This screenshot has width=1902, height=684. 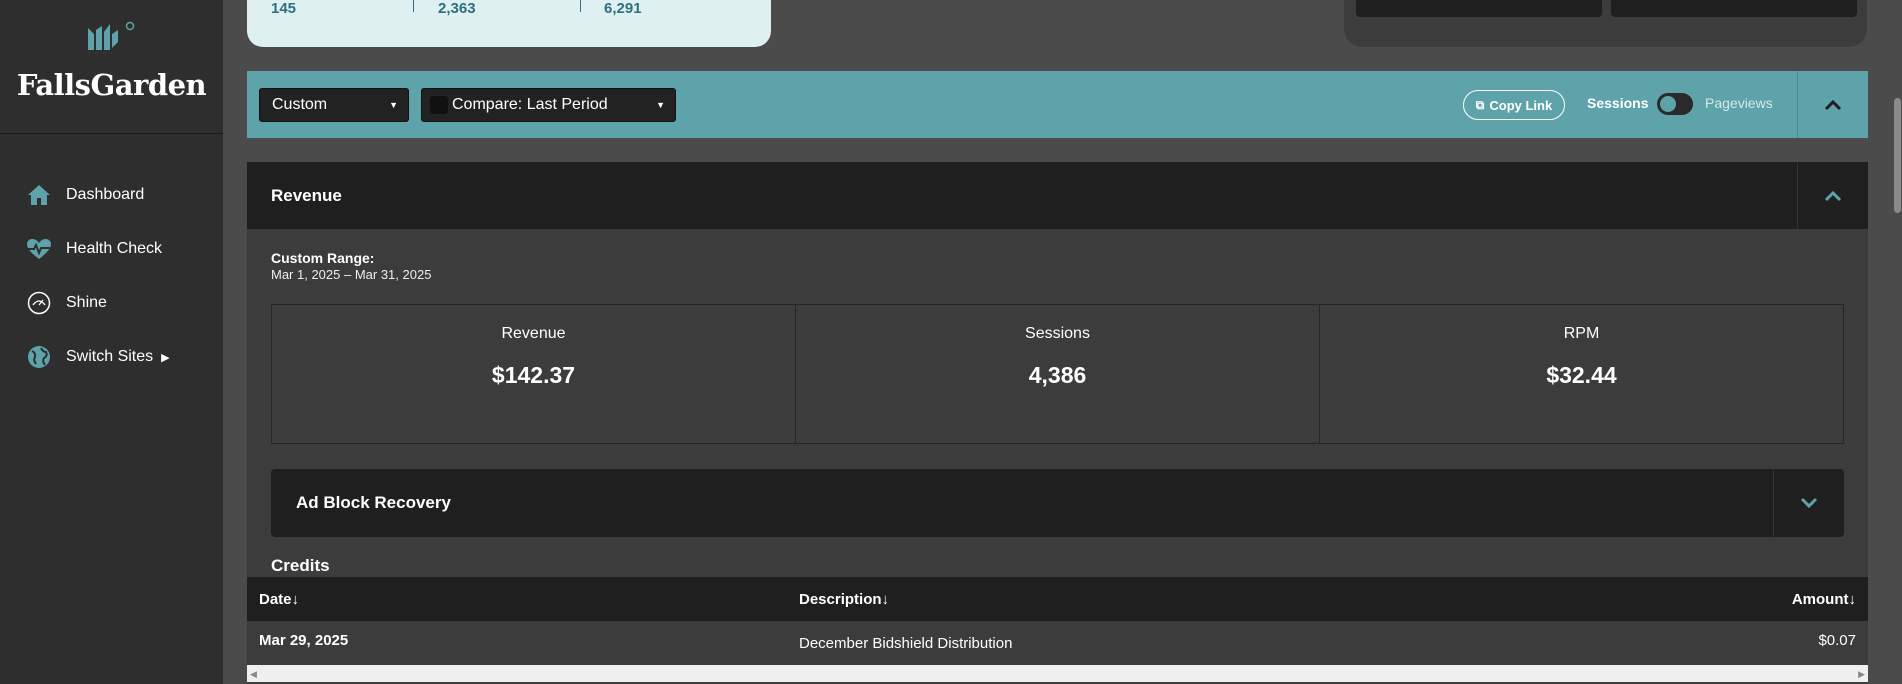 I want to click on page-vertical-scrollbar, so click(x=1897, y=342).